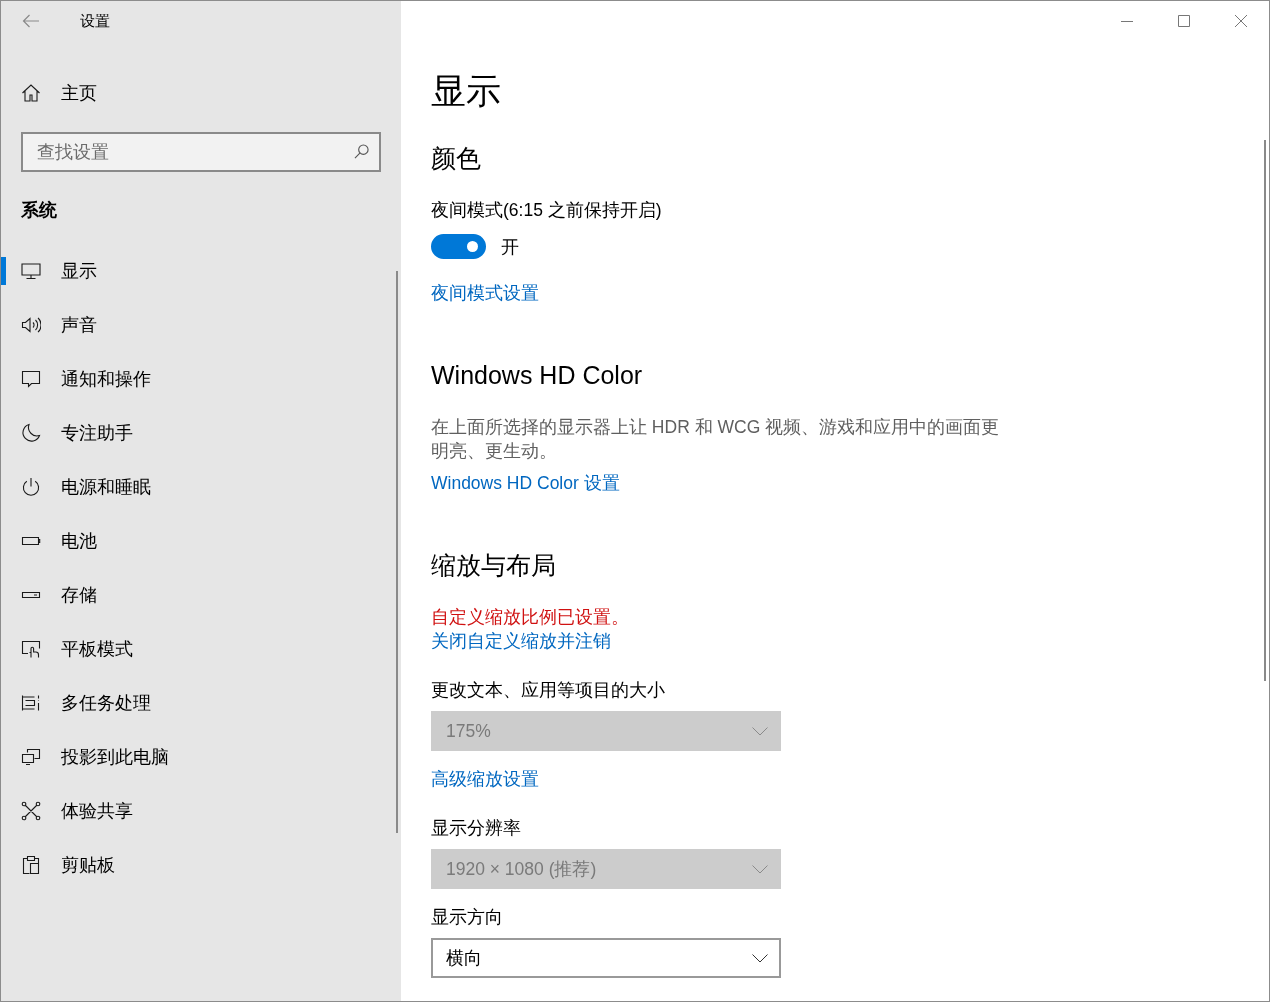 This screenshot has height=1002, width=1270. Describe the element at coordinates (31, 757) in the screenshot. I see `screens-icon` at that location.